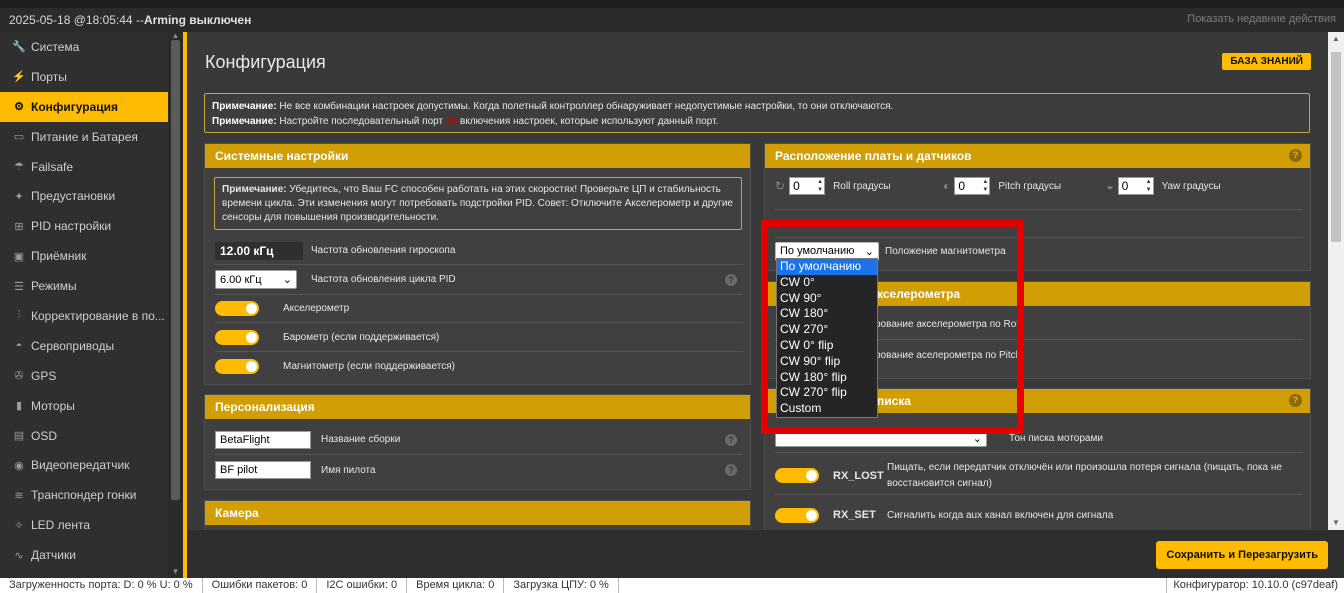 The width and height of the screenshot is (1344, 593). What do you see at coordinates (1336, 281) in the screenshot?
I see `main-scrollbar: ▲ ▼` at bounding box center [1336, 281].